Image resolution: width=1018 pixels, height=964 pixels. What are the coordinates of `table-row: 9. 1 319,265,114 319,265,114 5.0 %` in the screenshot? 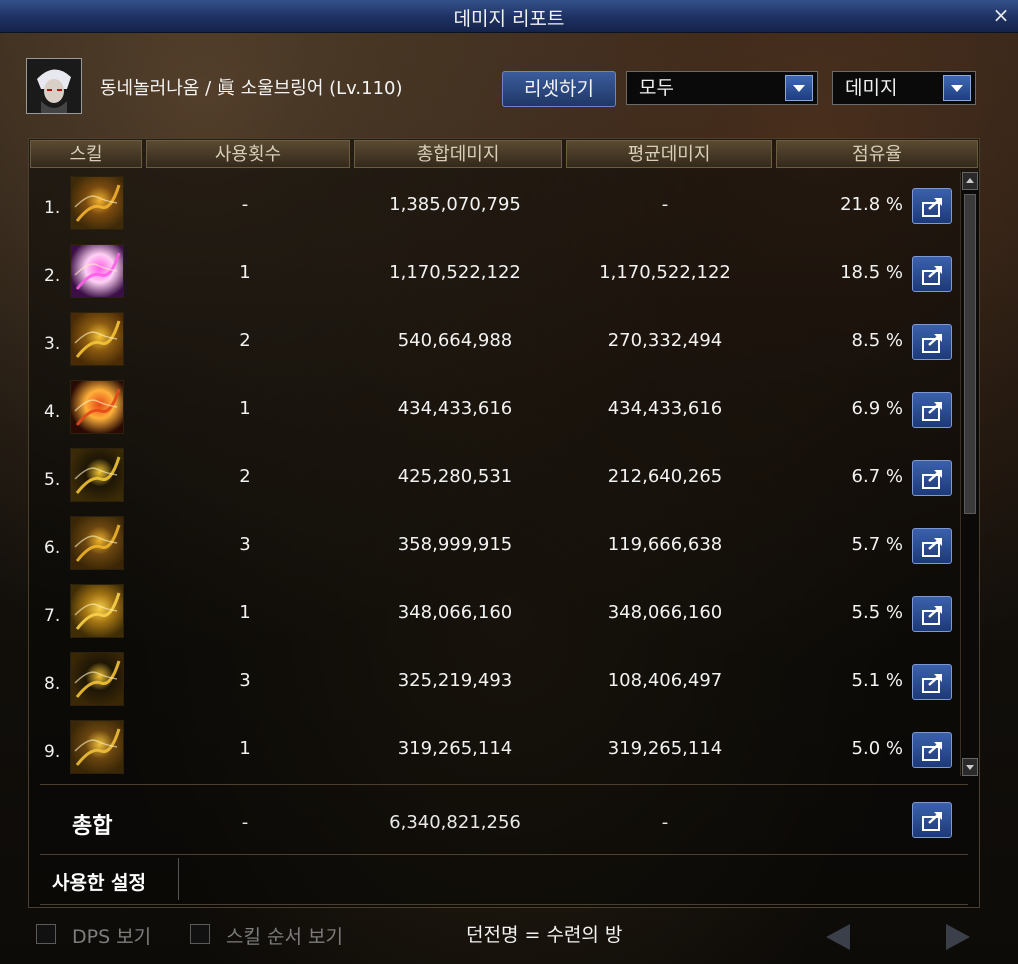 It's located at (495, 748).